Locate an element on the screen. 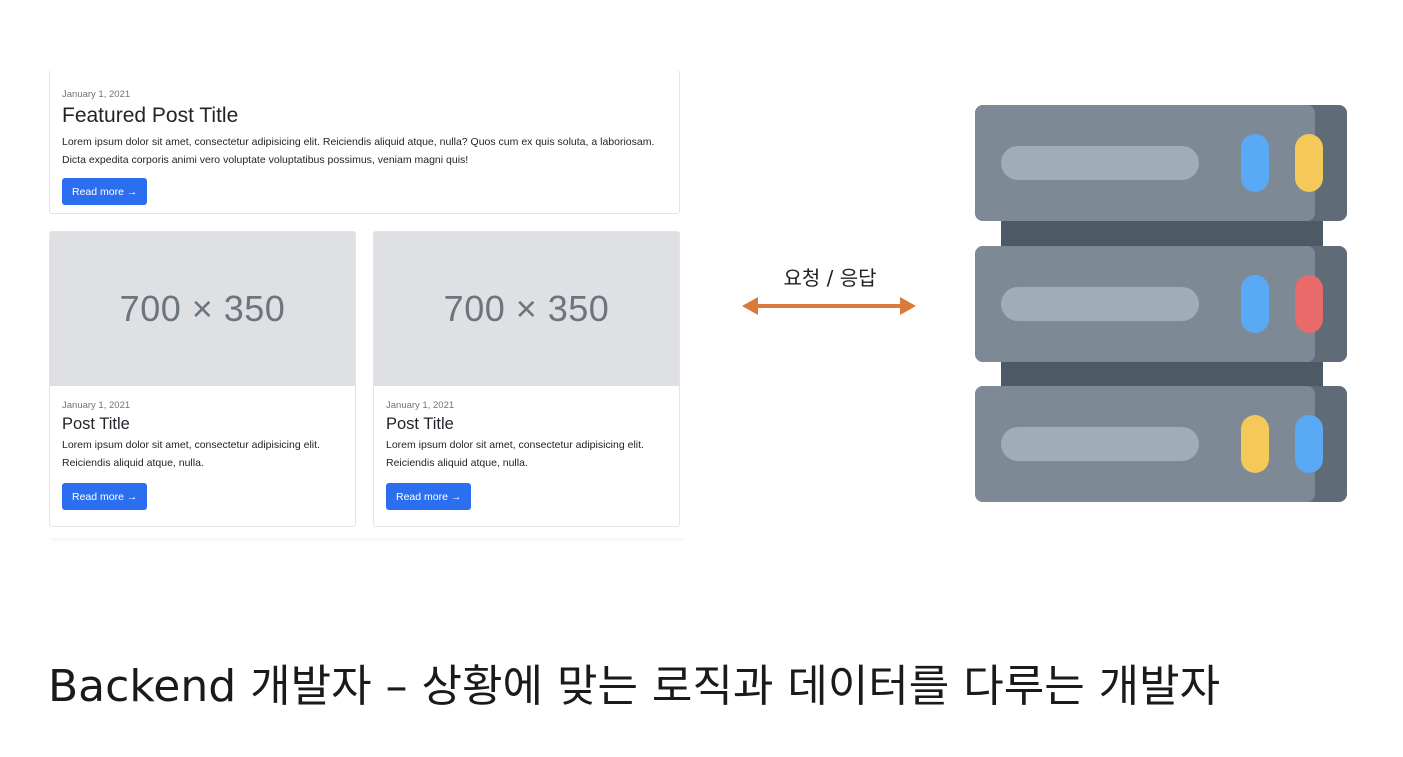  slide-caption: Backend 개발자 – 상황에 맞는 로직과 데이터를 다루는 개발자 is located at coordinates (634, 686).